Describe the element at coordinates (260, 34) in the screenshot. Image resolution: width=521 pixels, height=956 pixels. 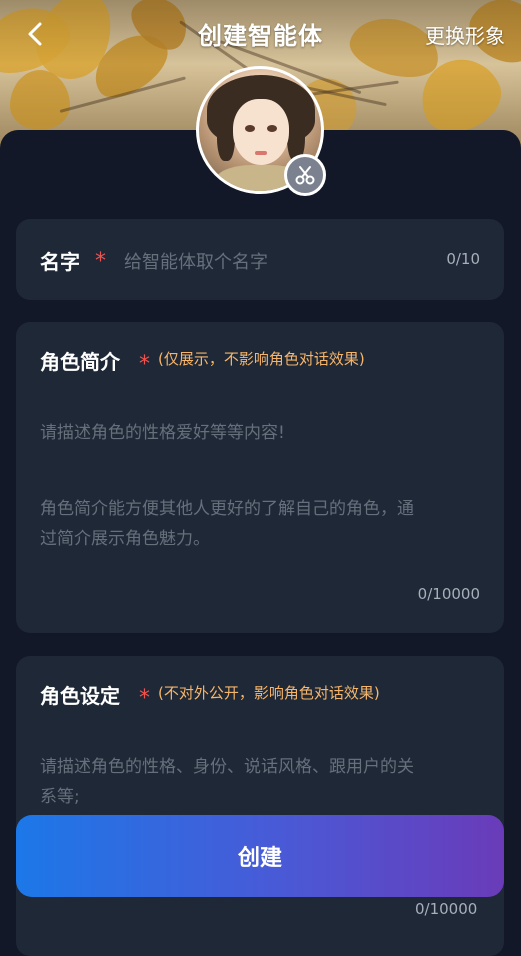
I see `top-bar: 创建智能体 更换形象` at that location.